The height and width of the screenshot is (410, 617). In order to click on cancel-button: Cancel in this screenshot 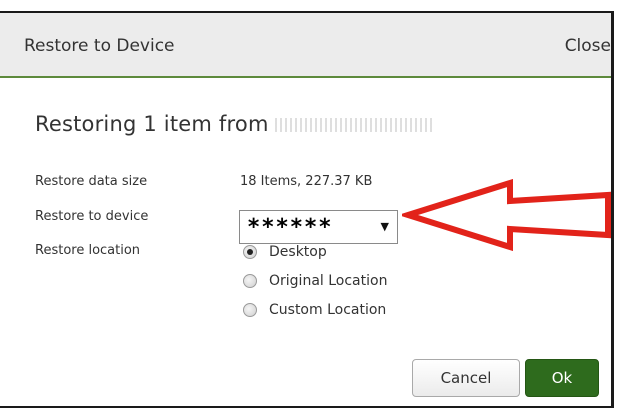, I will do `click(466, 378)`.